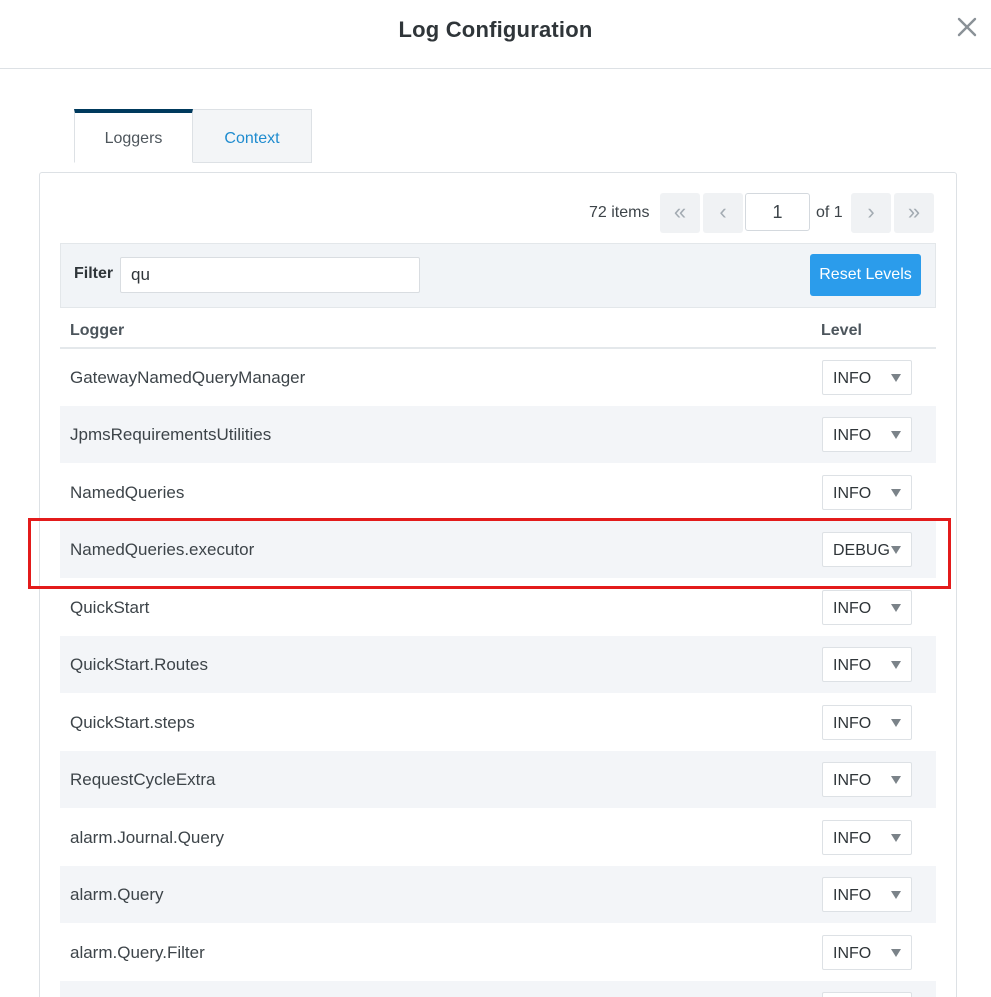 The height and width of the screenshot is (997, 991). What do you see at coordinates (841, 330) in the screenshot?
I see `column-header-level: Level` at bounding box center [841, 330].